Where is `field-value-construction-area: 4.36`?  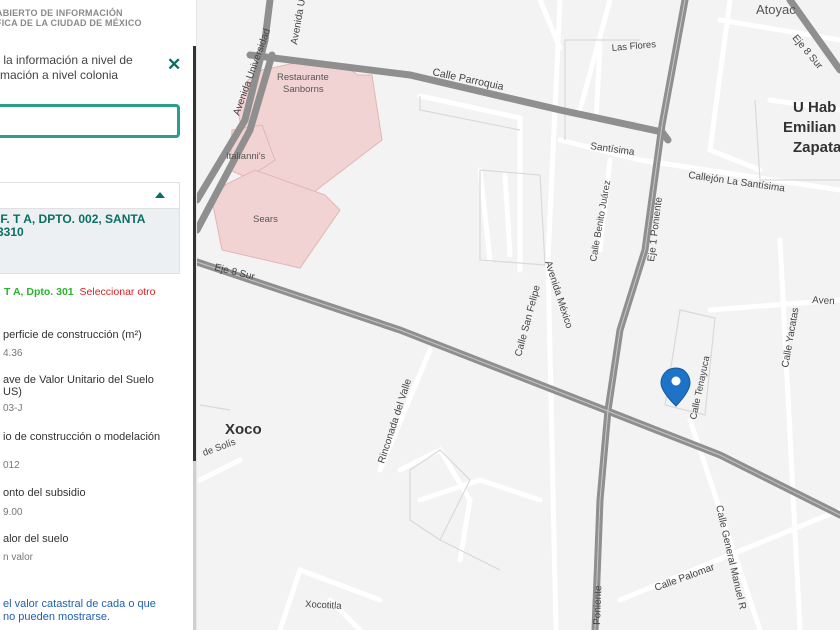 field-value-construction-area: 4.36 is located at coordinates (13, 353).